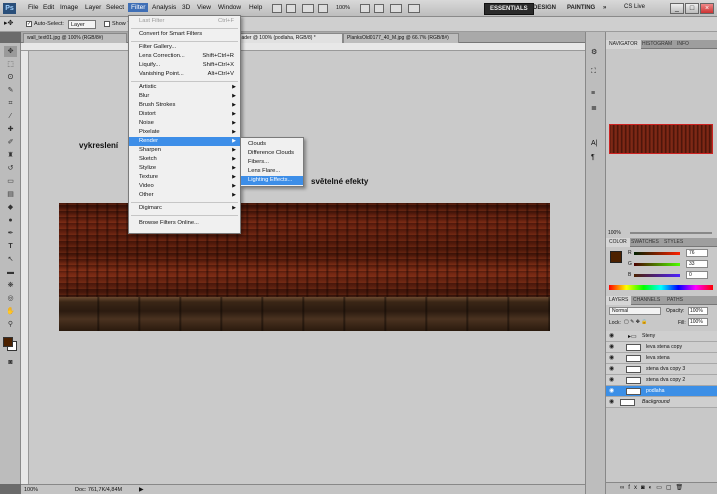 The image size is (717, 494). What do you see at coordinates (675, 300) in the screenshot?
I see `tab-paths: PATHS` at bounding box center [675, 300].